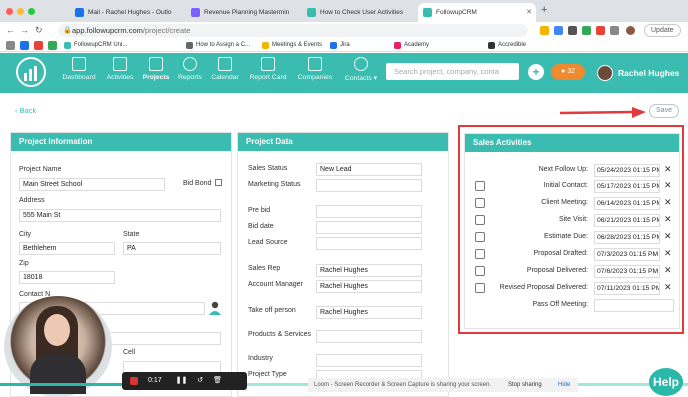  I want to click on add-button: +, so click(536, 72).